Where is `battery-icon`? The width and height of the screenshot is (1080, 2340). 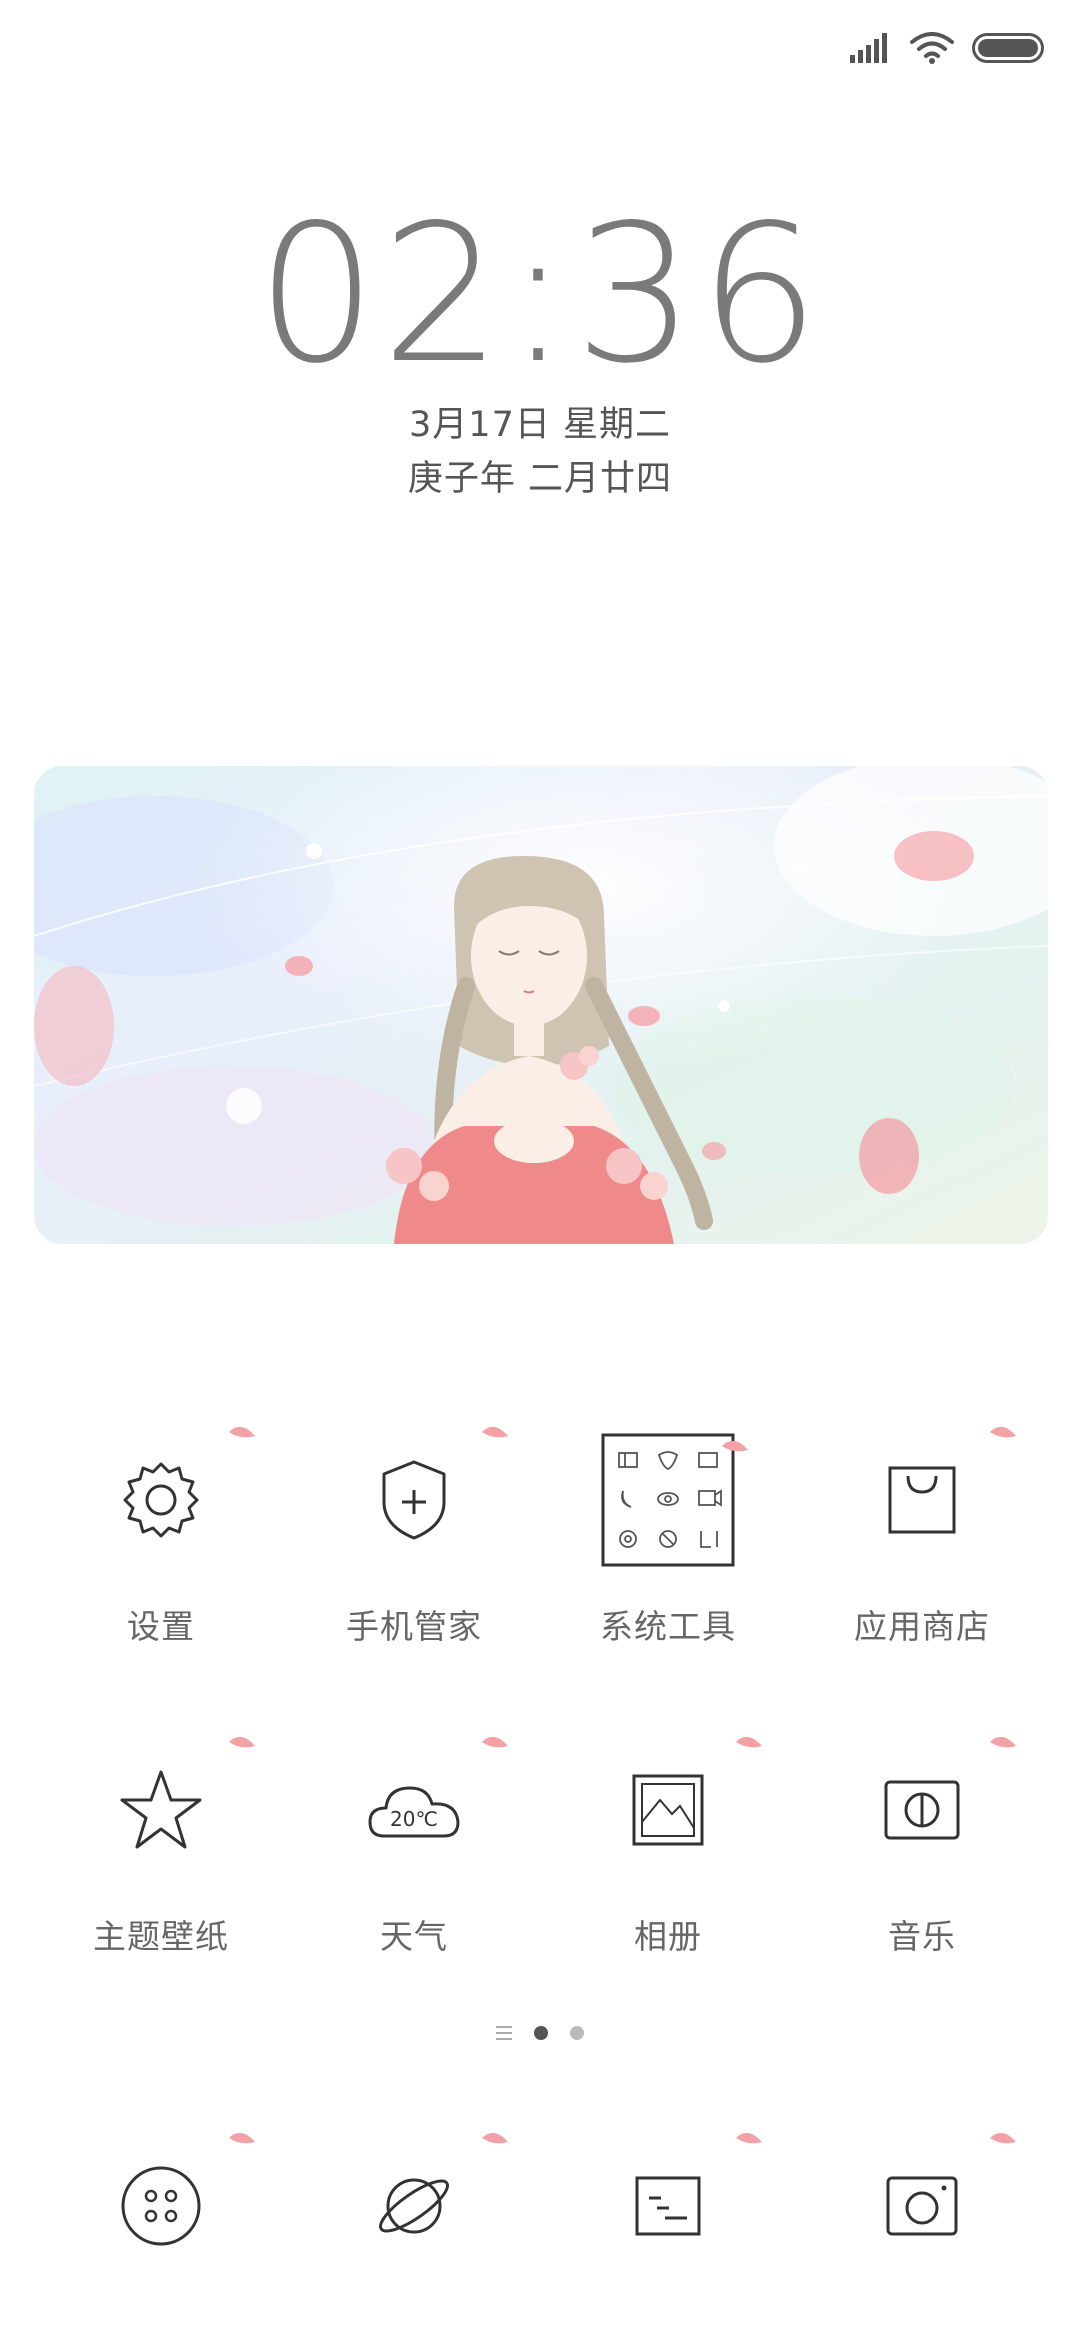 battery-icon is located at coordinates (1008, 48).